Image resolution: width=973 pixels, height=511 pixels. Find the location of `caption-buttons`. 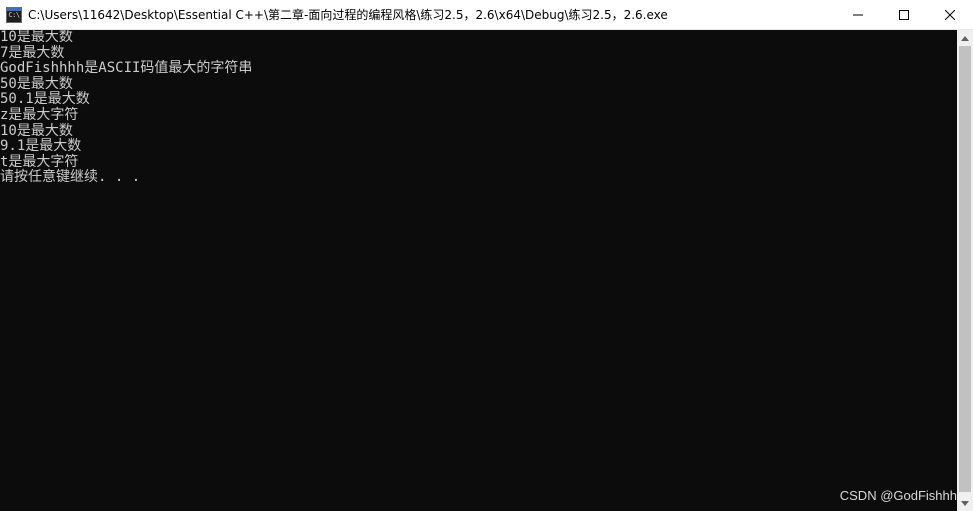

caption-buttons is located at coordinates (904, 14).